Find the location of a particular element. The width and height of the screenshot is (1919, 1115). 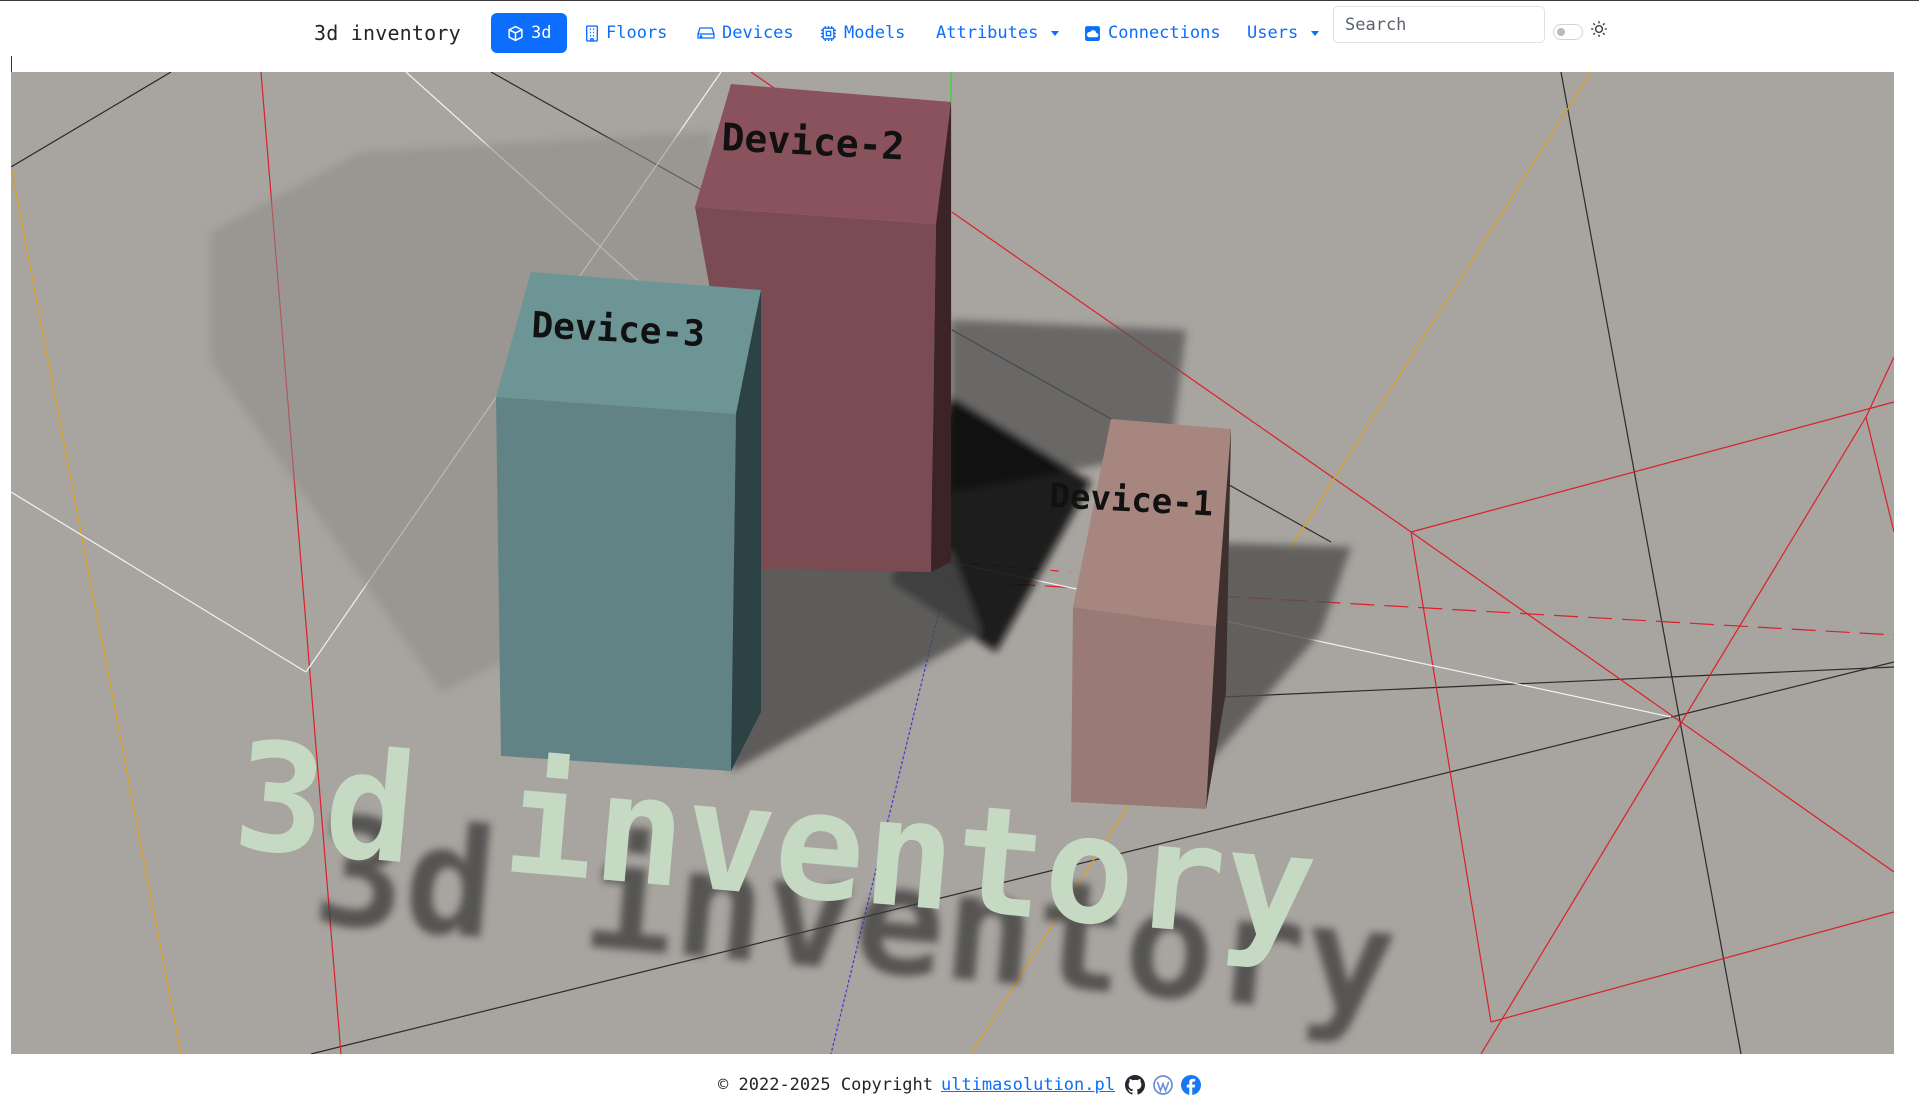

theme-toggle-switch is located at coordinates (1568, 32).